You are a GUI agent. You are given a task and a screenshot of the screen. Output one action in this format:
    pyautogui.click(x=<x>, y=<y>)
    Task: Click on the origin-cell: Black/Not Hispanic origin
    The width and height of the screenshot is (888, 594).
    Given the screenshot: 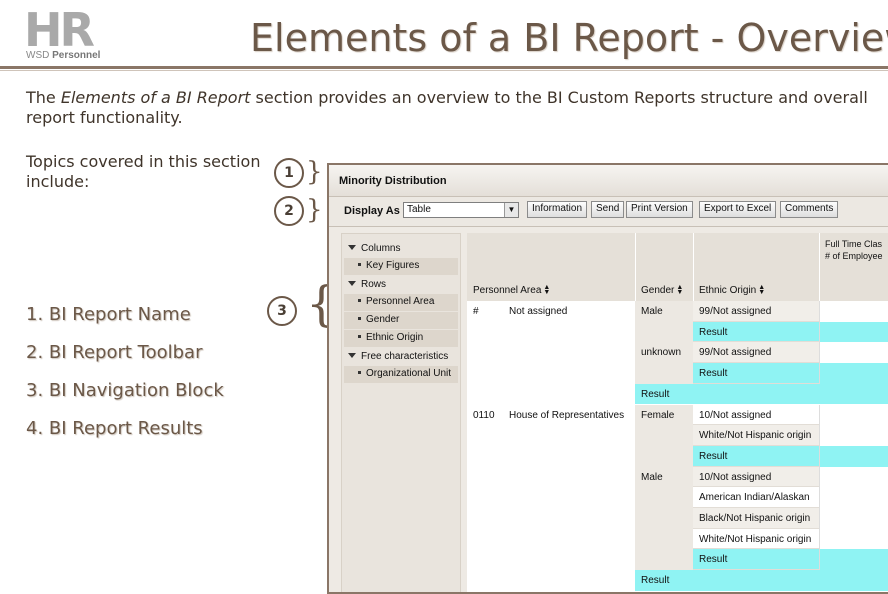 What is the action you would take?
    pyautogui.click(x=755, y=518)
    